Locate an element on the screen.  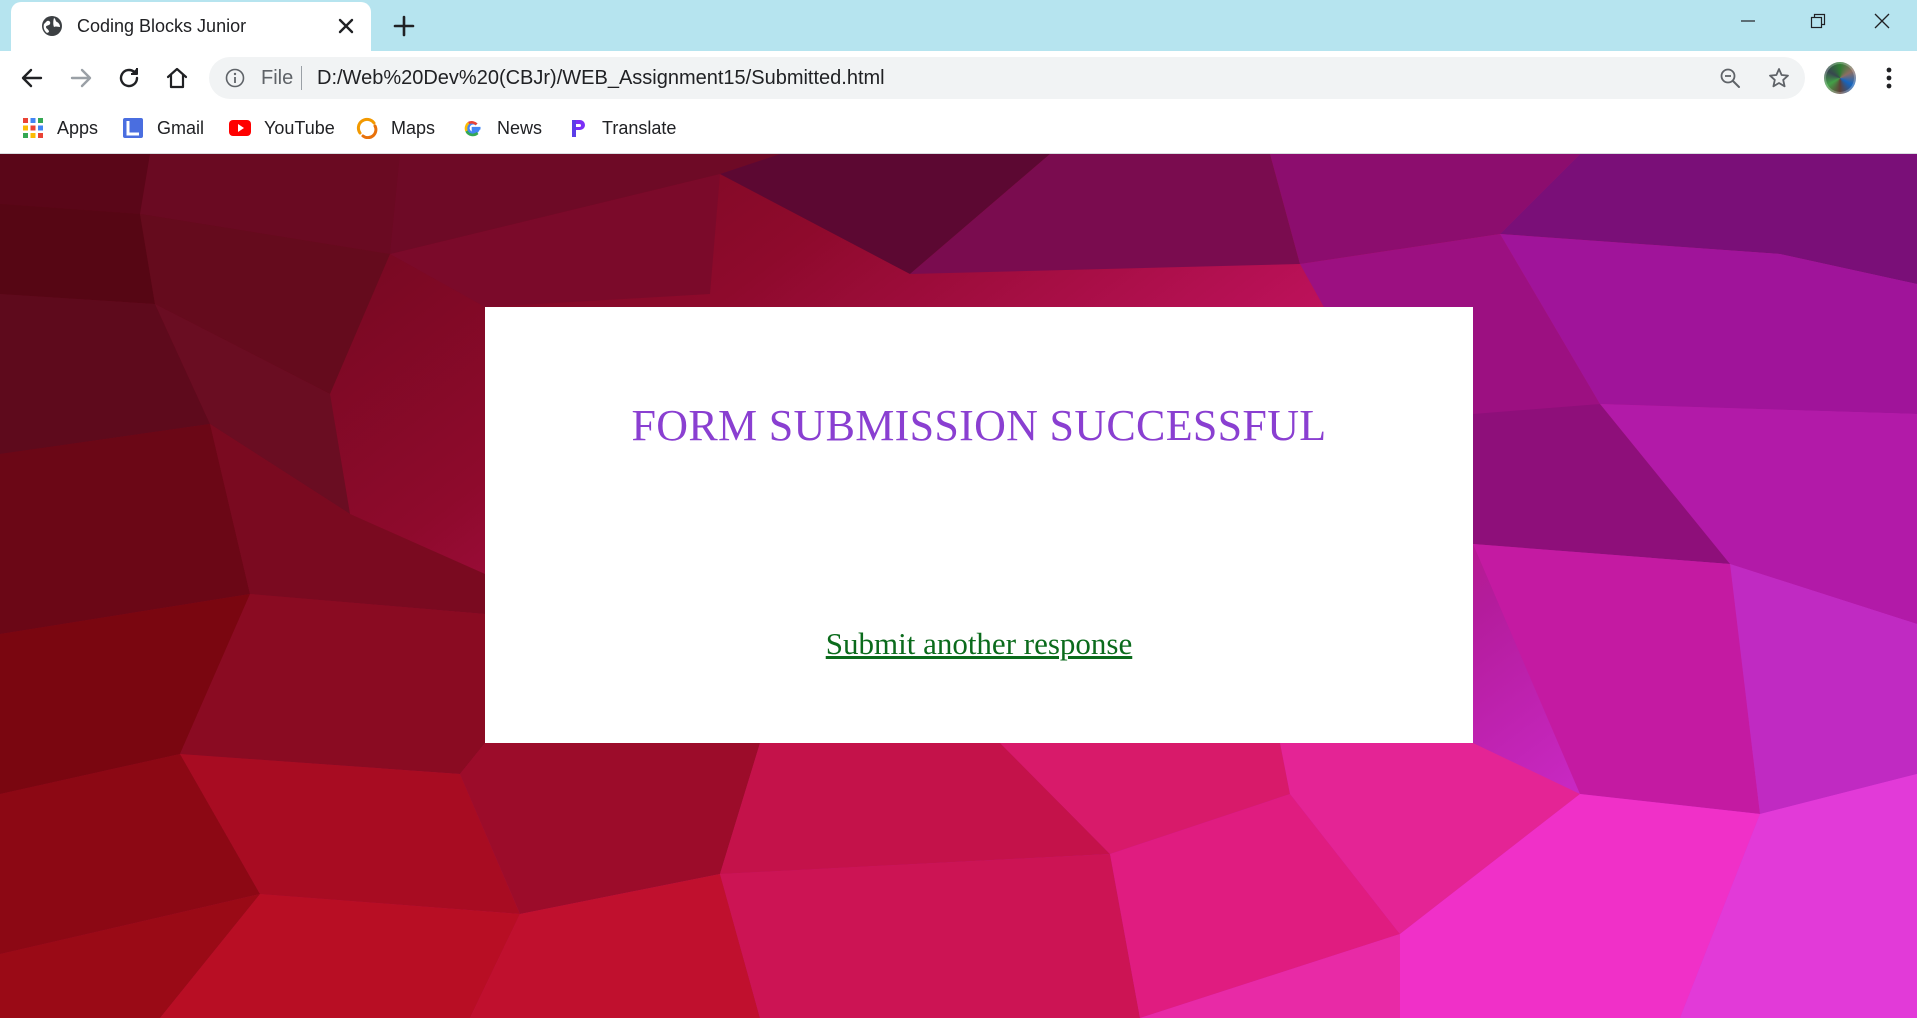
minimize-icon is located at coordinates (1748, 21).